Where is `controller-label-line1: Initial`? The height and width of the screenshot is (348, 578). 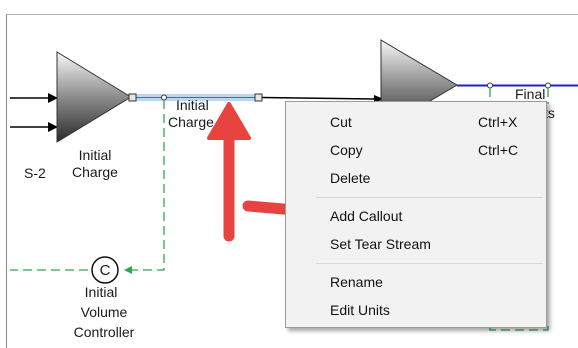
controller-label-line1: Initial is located at coordinates (101, 292).